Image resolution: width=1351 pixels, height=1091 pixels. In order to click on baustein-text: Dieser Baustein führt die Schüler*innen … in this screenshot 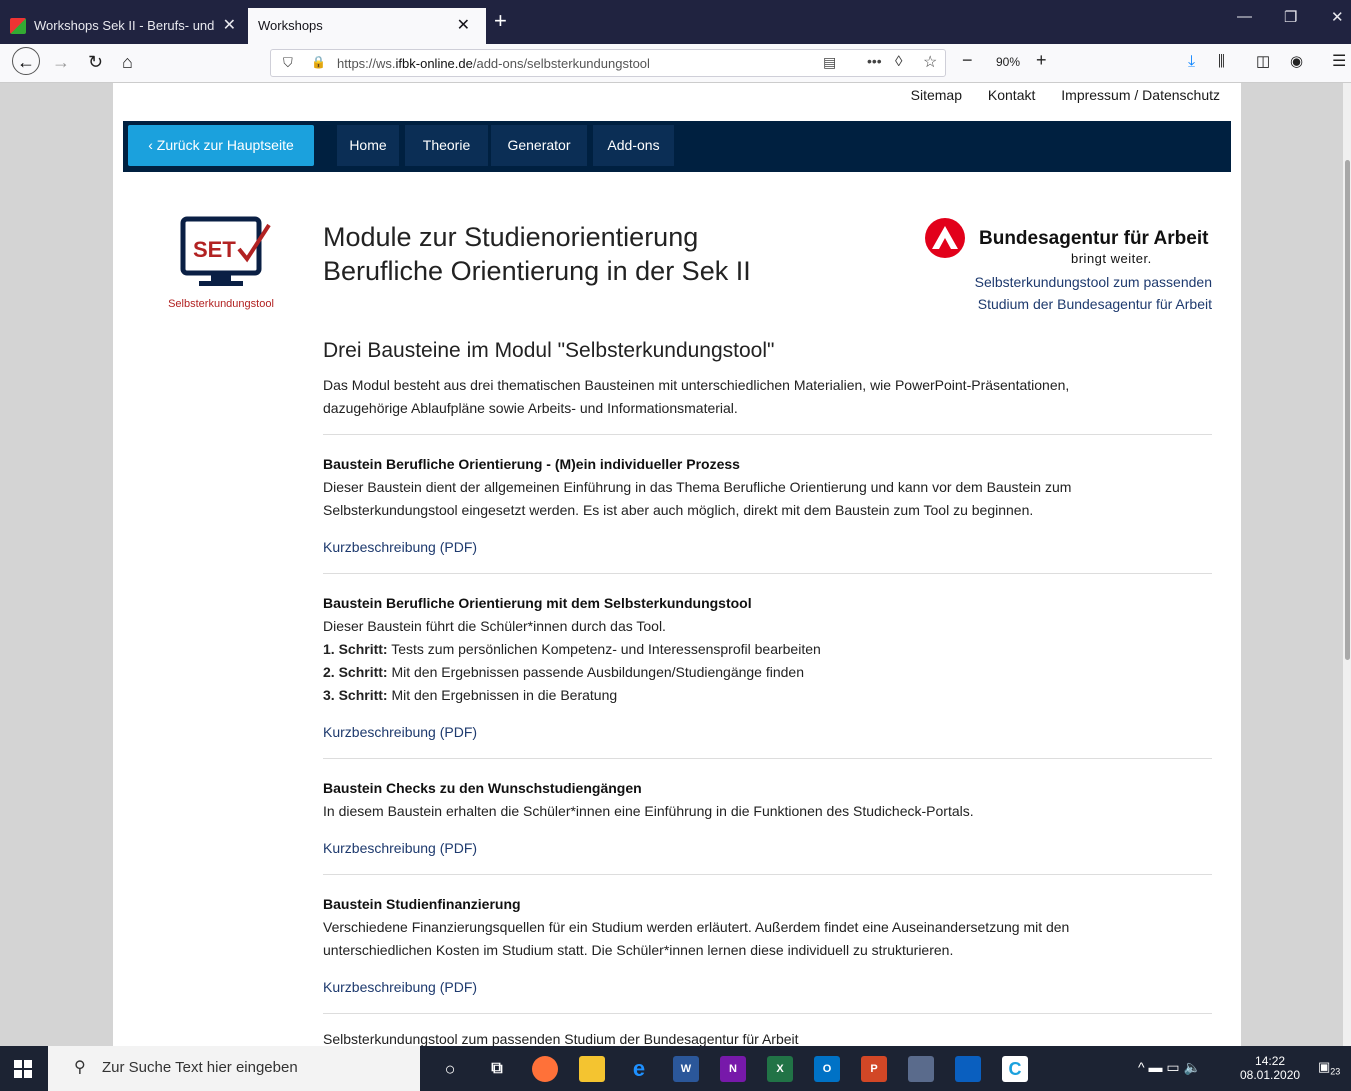, I will do `click(494, 626)`.